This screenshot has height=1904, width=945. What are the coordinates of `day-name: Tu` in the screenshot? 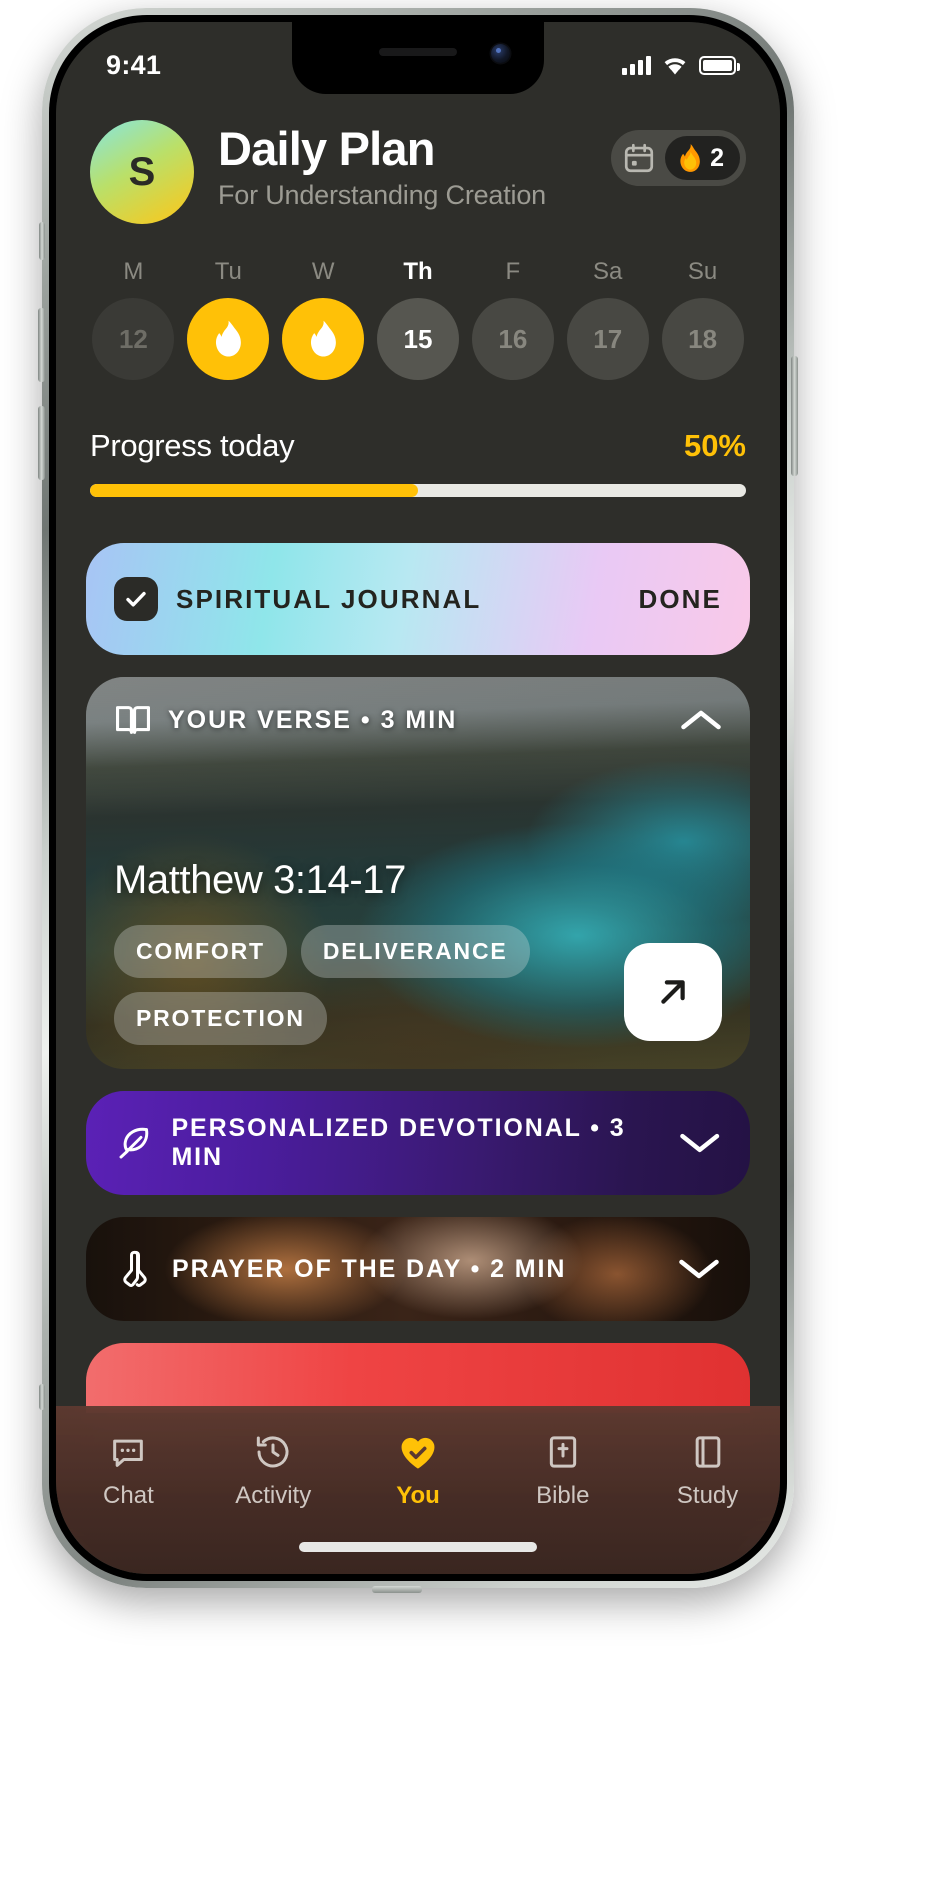 It's located at (228, 271).